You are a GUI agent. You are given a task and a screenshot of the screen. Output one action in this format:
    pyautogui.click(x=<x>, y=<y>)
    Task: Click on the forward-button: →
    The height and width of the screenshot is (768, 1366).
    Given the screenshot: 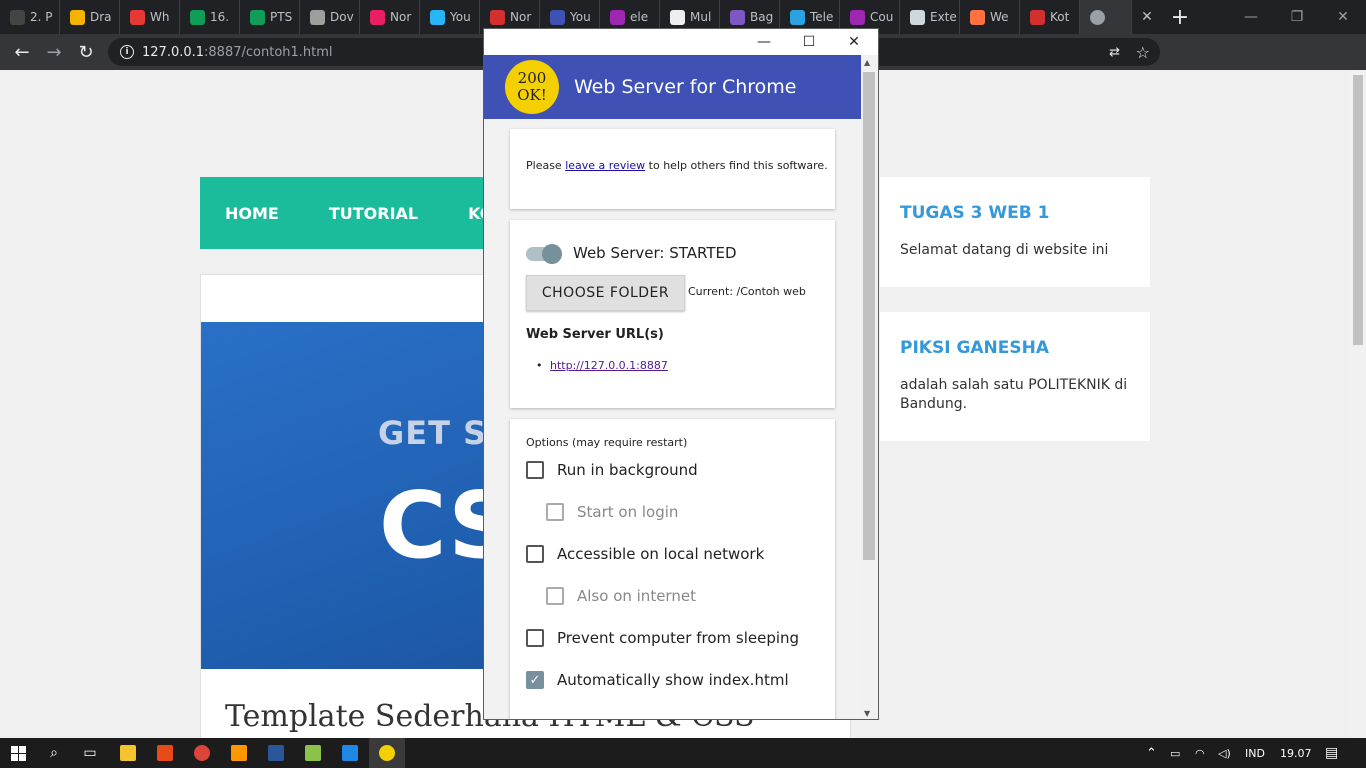 What is the action you would take?
    pyautogui.click(x=54, y=52)
    